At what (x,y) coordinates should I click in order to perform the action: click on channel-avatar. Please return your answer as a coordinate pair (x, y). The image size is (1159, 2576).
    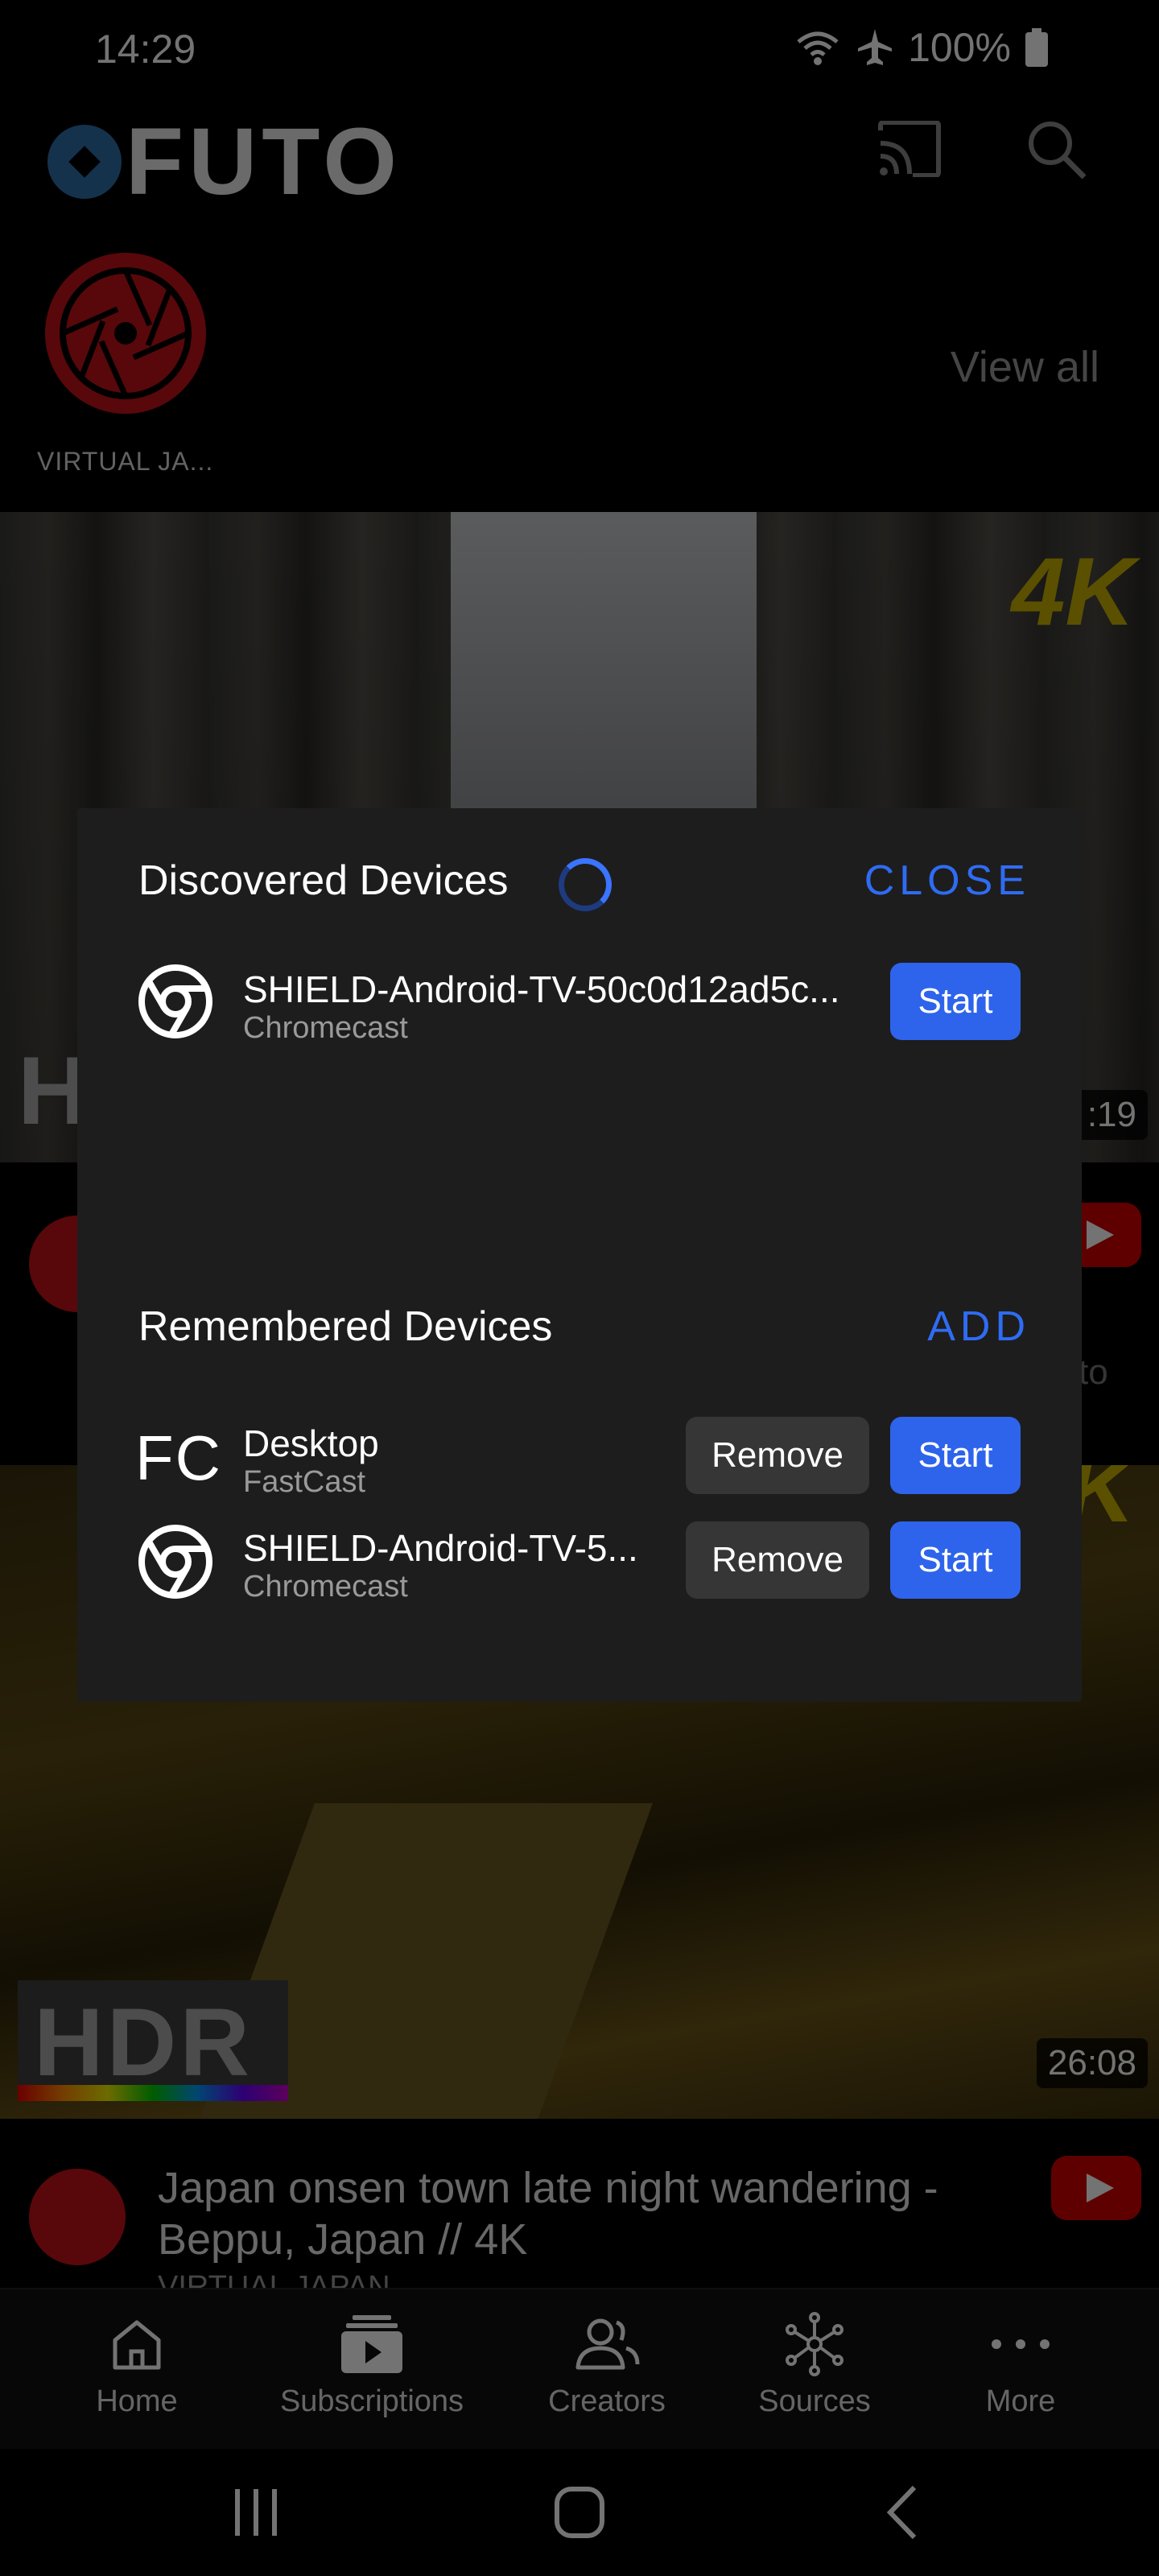
    Looking at the image, I should click on (77, 2217).